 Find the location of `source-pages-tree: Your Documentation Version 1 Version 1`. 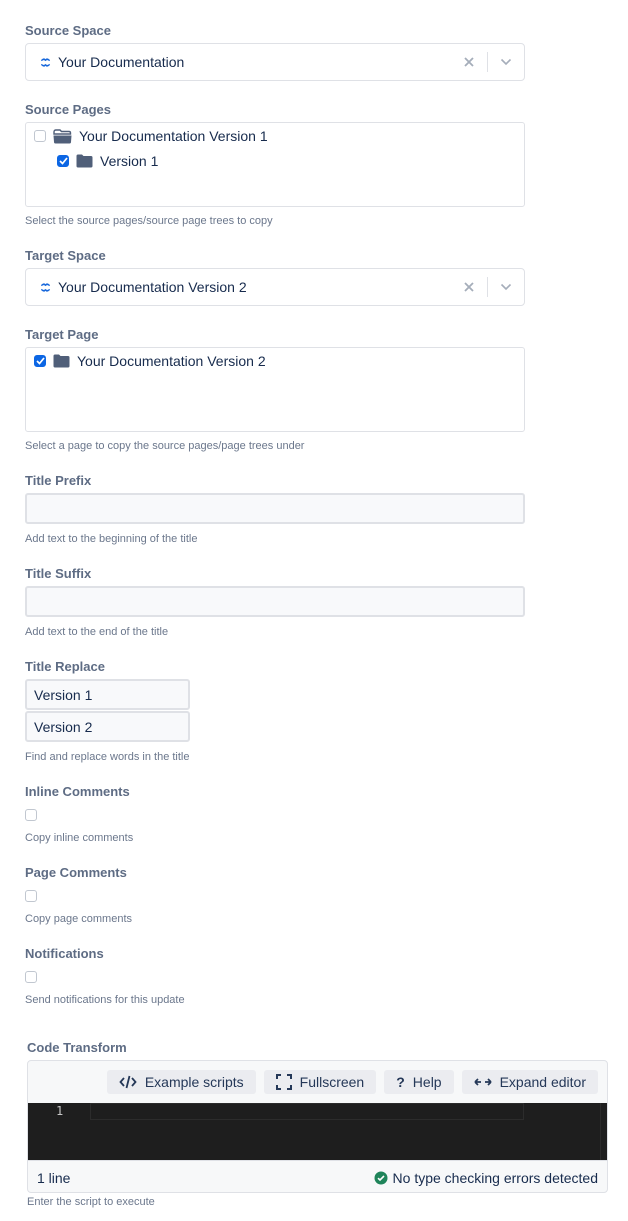

source-pages-tree: Your Documentation Version 1 Version 1 is located at coordinates (275, 164).